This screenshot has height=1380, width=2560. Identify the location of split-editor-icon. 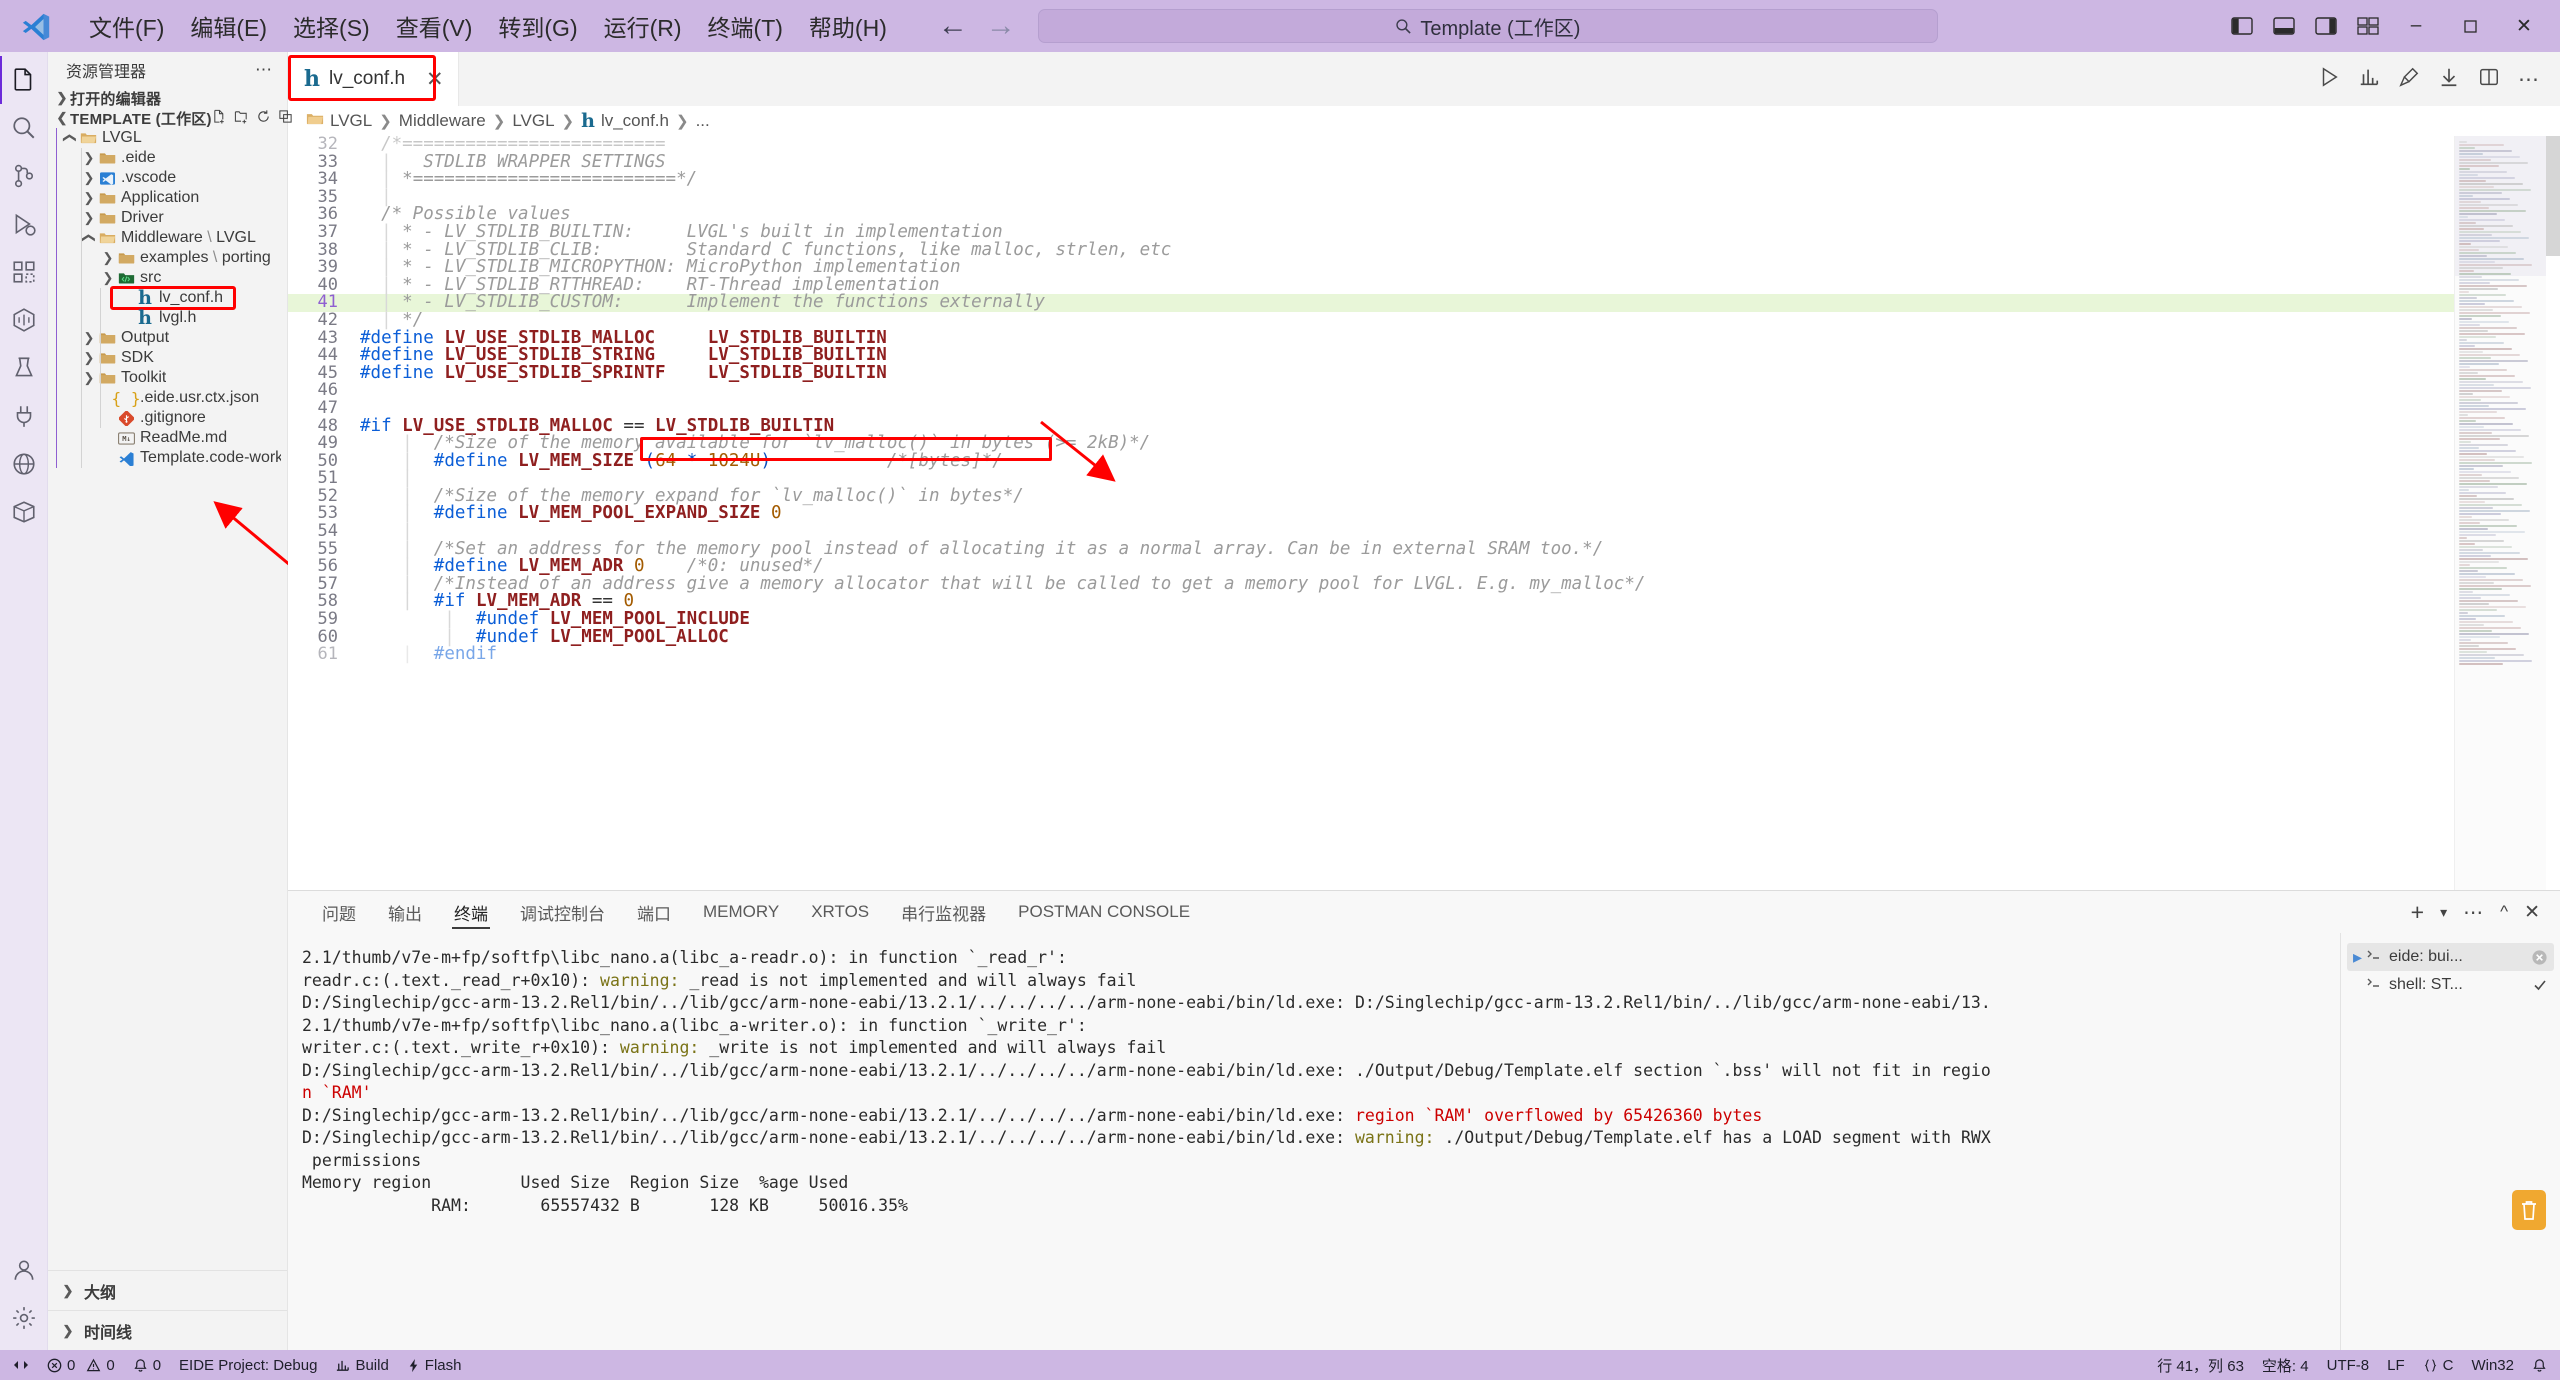
(2489, 79).